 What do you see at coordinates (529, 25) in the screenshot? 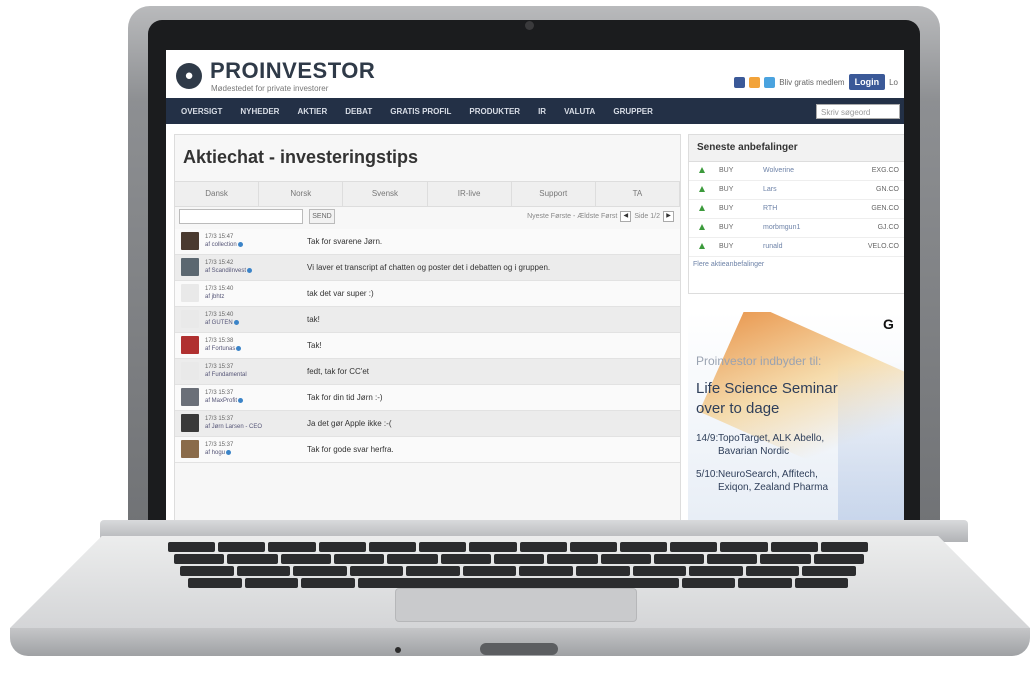
I see `webcam-icon` at bounding box center [529, 25].